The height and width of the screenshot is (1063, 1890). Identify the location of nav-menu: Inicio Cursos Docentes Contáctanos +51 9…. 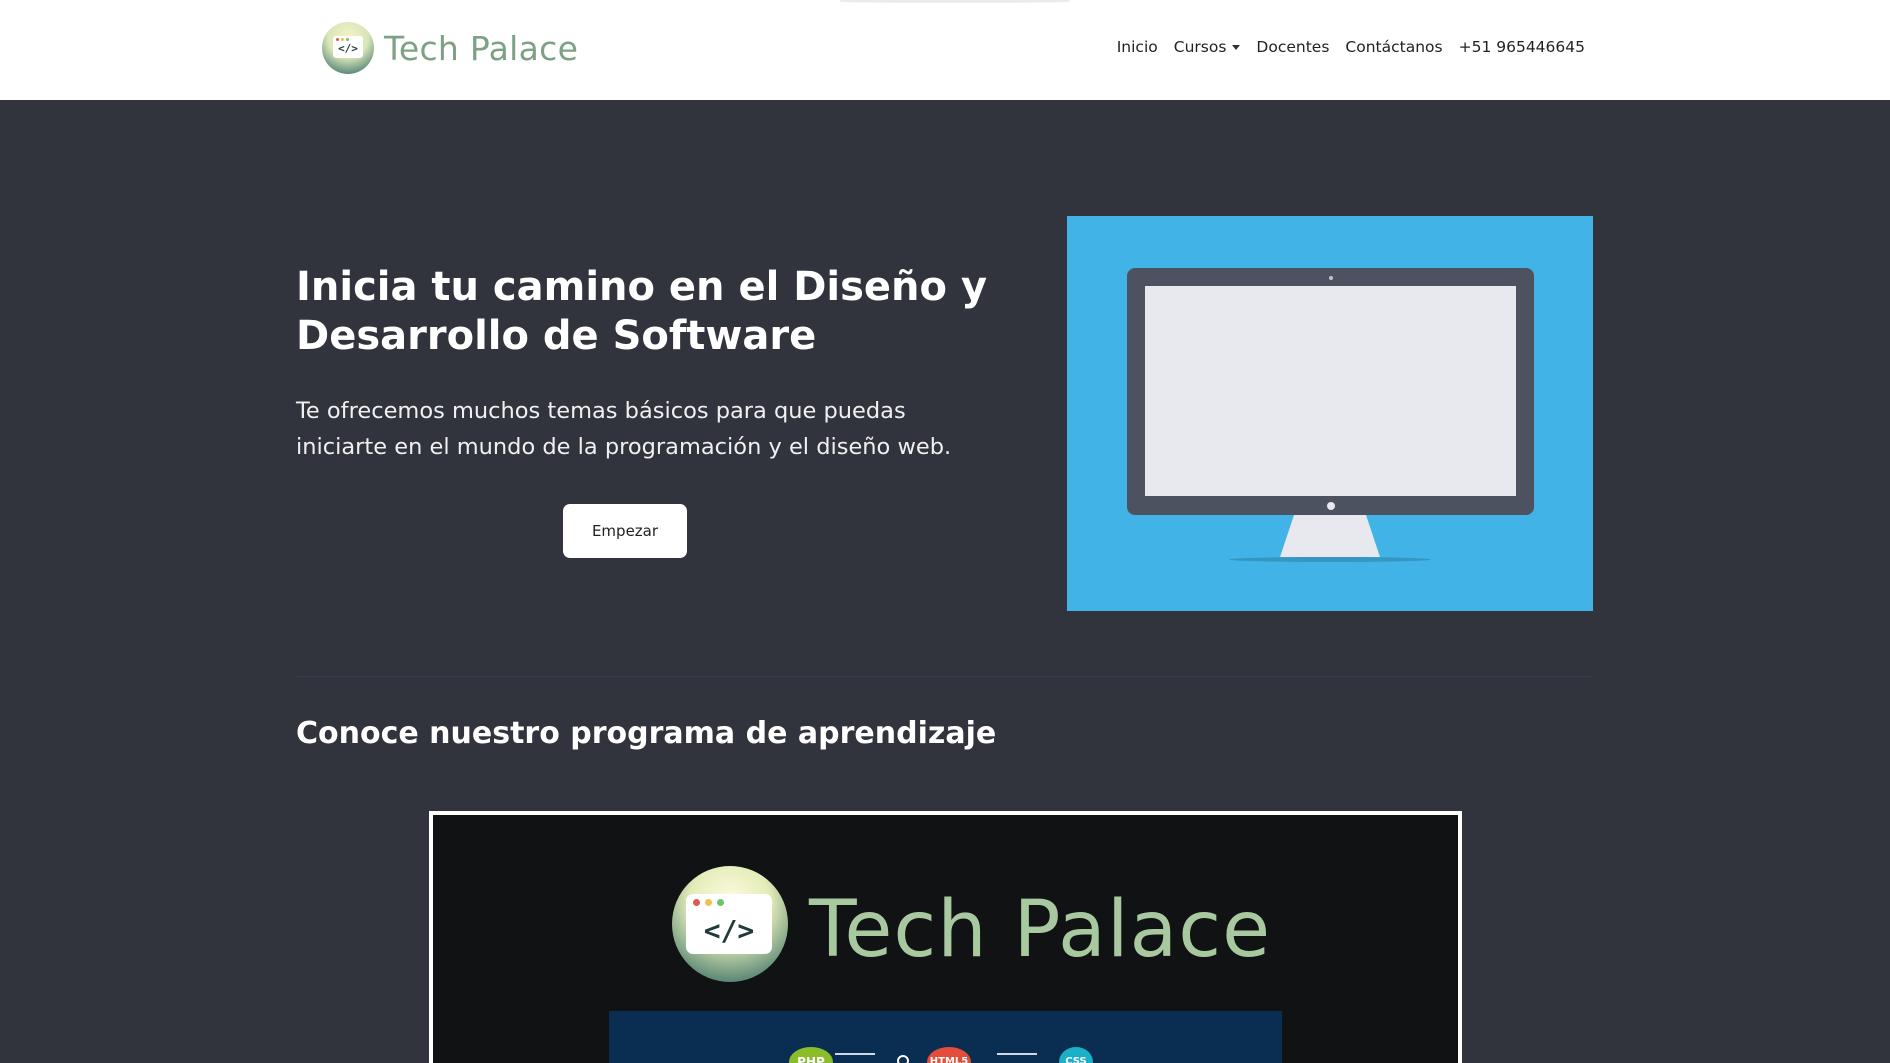
(1343, 47).